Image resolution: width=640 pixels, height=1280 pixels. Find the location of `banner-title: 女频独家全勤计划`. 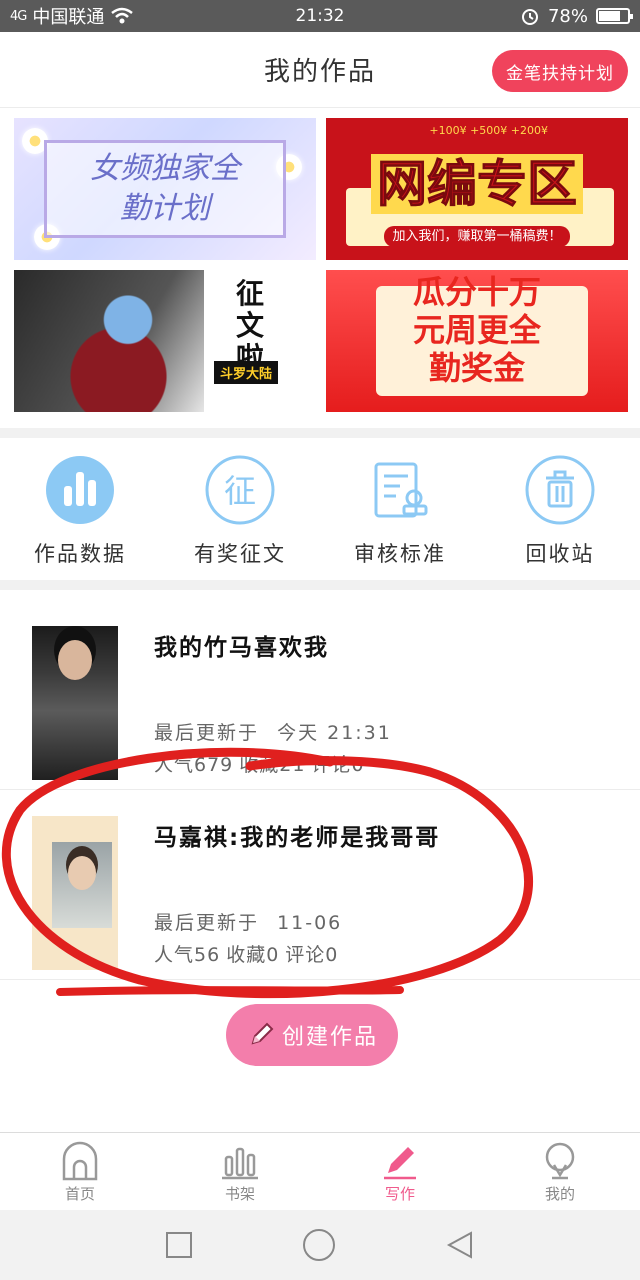

banner-title: 女频独家全勤计划 is located at coordinates (165, 188).